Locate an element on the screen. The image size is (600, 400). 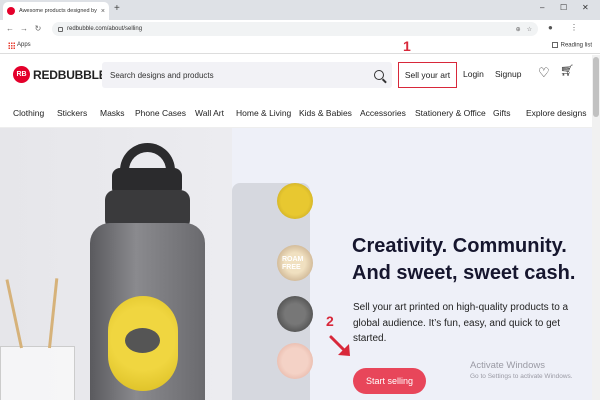
activate-windows-title: Activate Windows is located at coordinates (507, 365).